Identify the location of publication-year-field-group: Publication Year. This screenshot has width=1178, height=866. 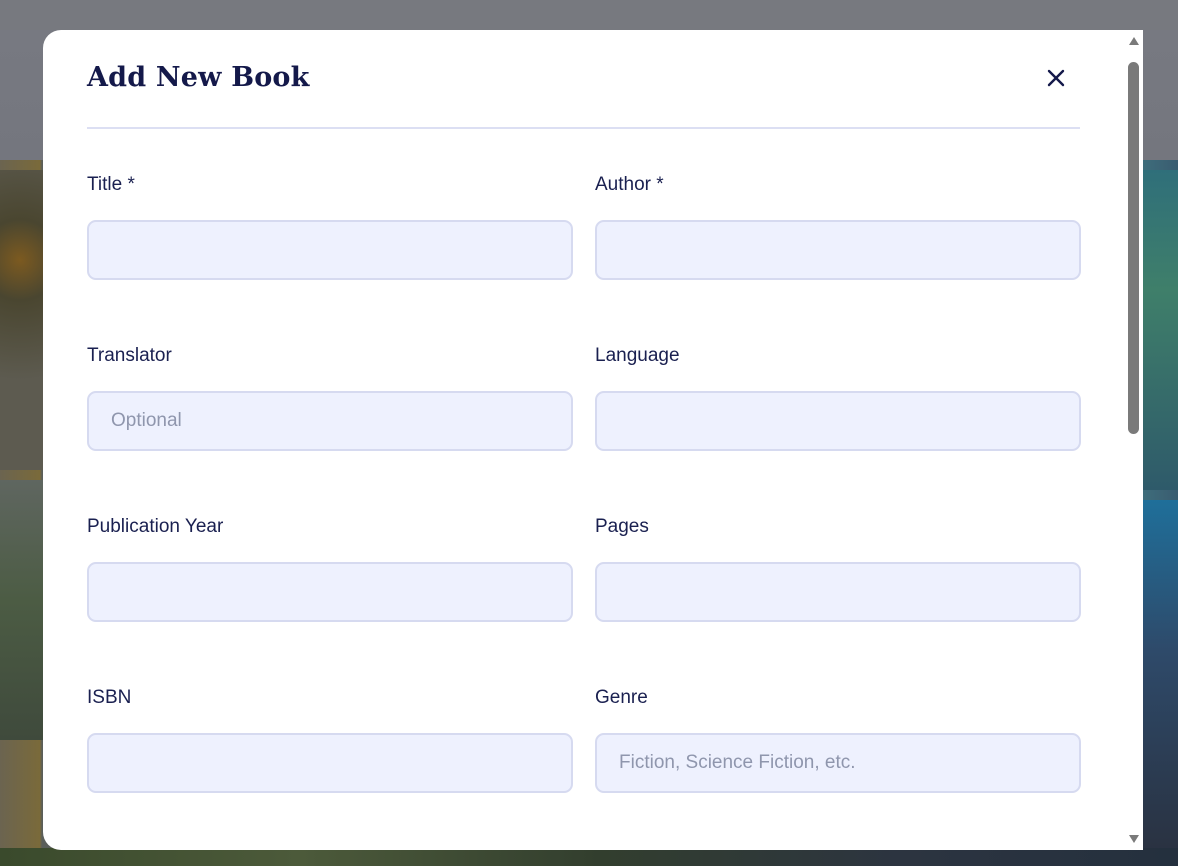
(330, 600).